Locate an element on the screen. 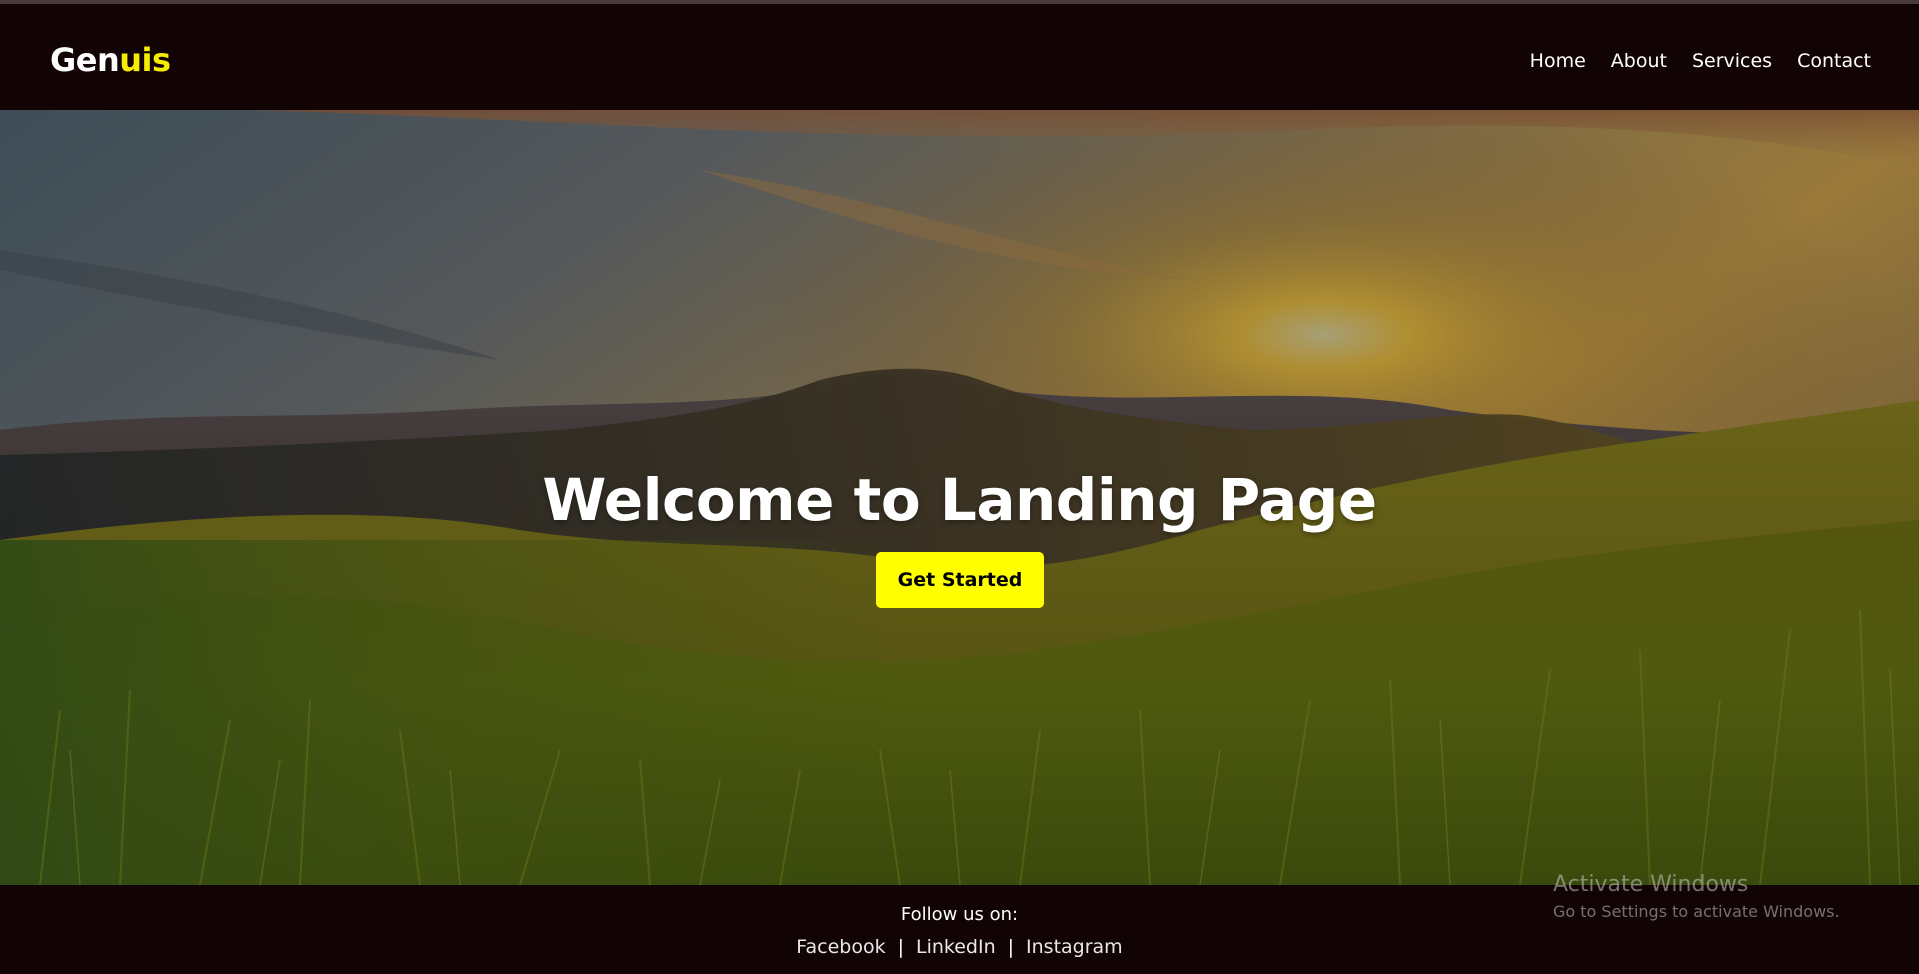 This screenshot has width=1919, height=974. nav-contact-link: Contact is located at coordinates (1834, 61).